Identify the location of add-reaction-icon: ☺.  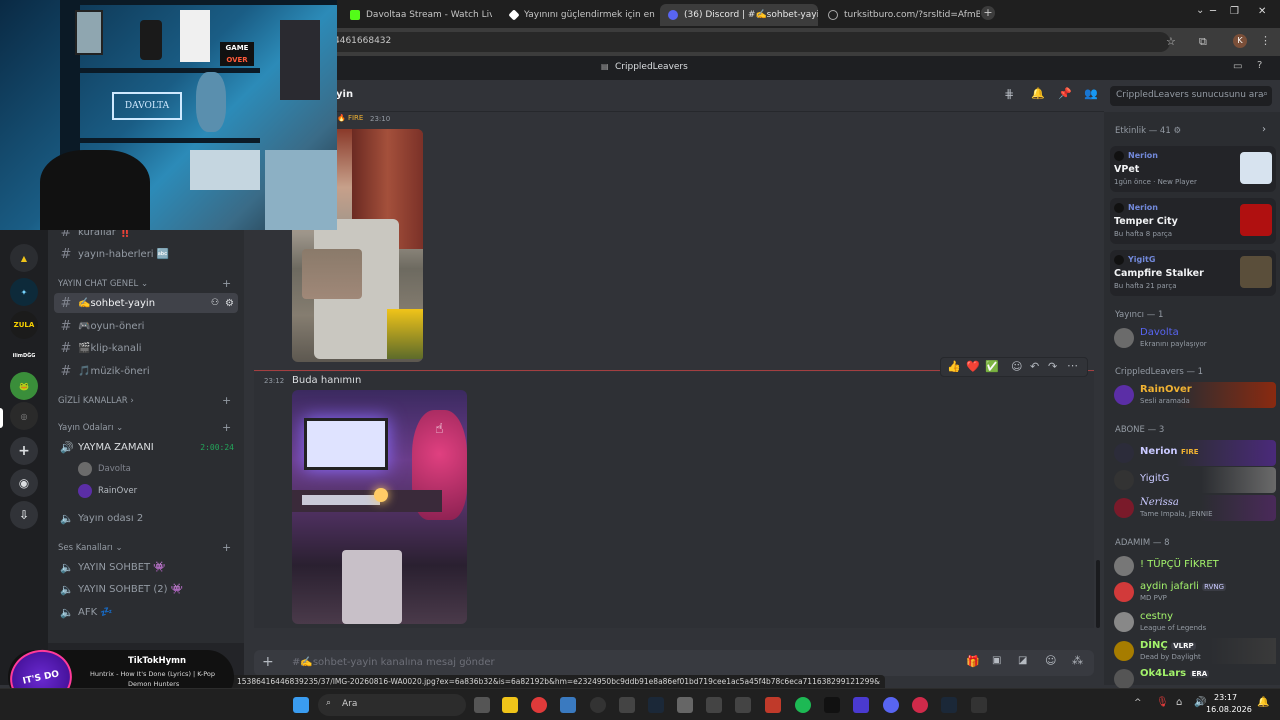
(1016, 366).